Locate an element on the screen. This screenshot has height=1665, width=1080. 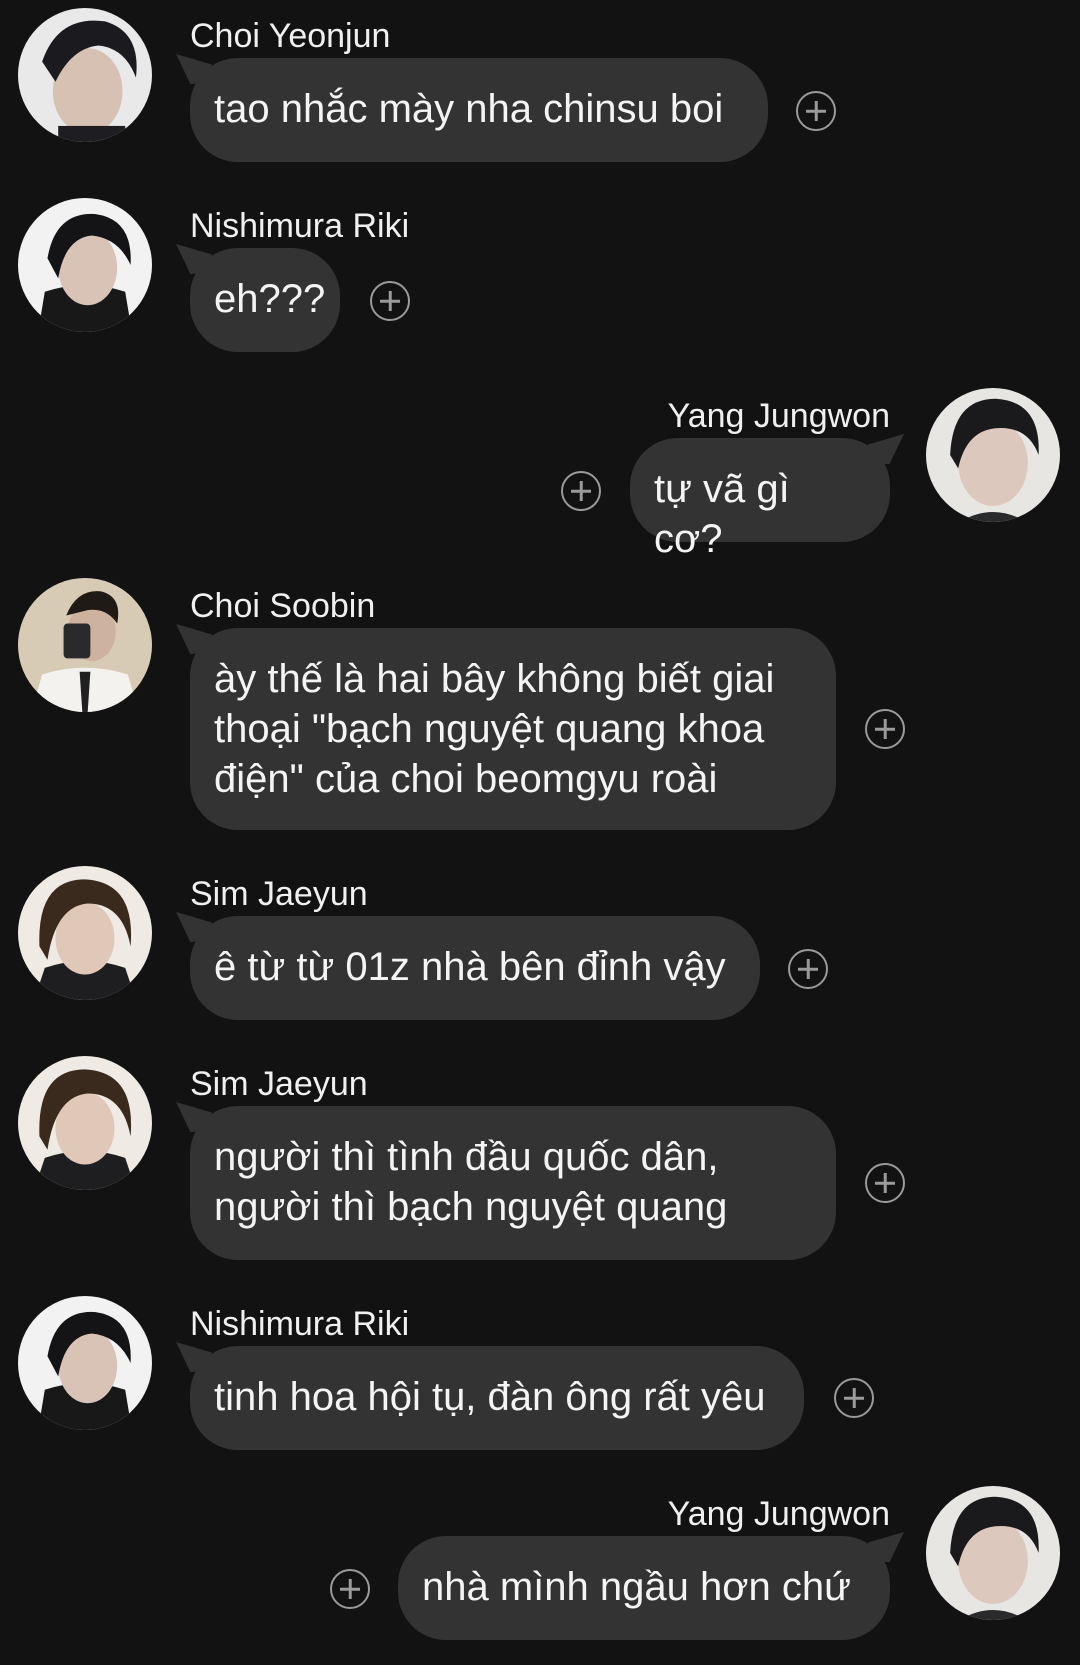
message-bubble: tao nhắc mày nha chinsu boi is located at coordinates (479, 110).